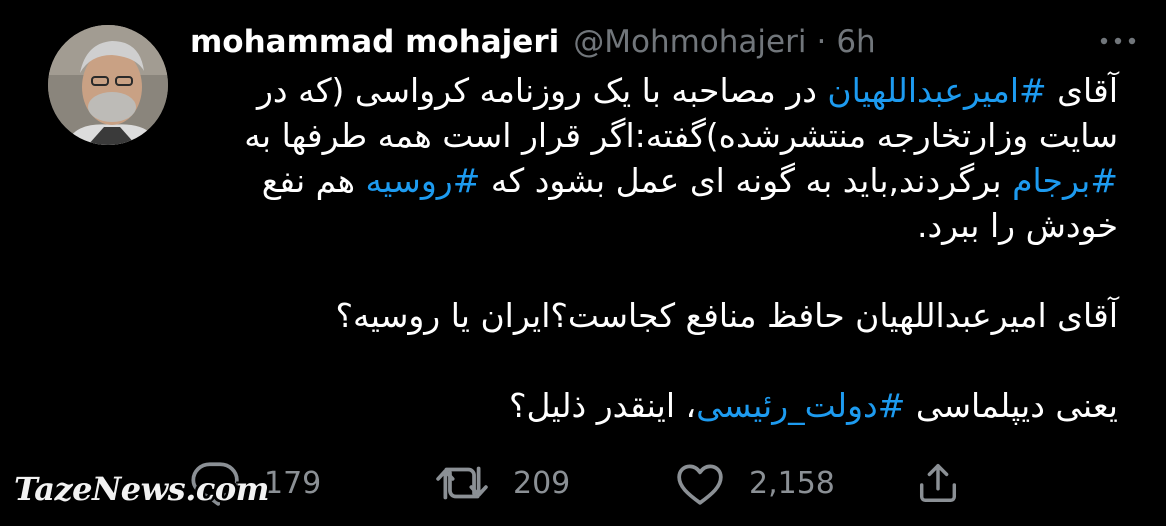  I want to click on reply-count: 179, so click(293, 483).